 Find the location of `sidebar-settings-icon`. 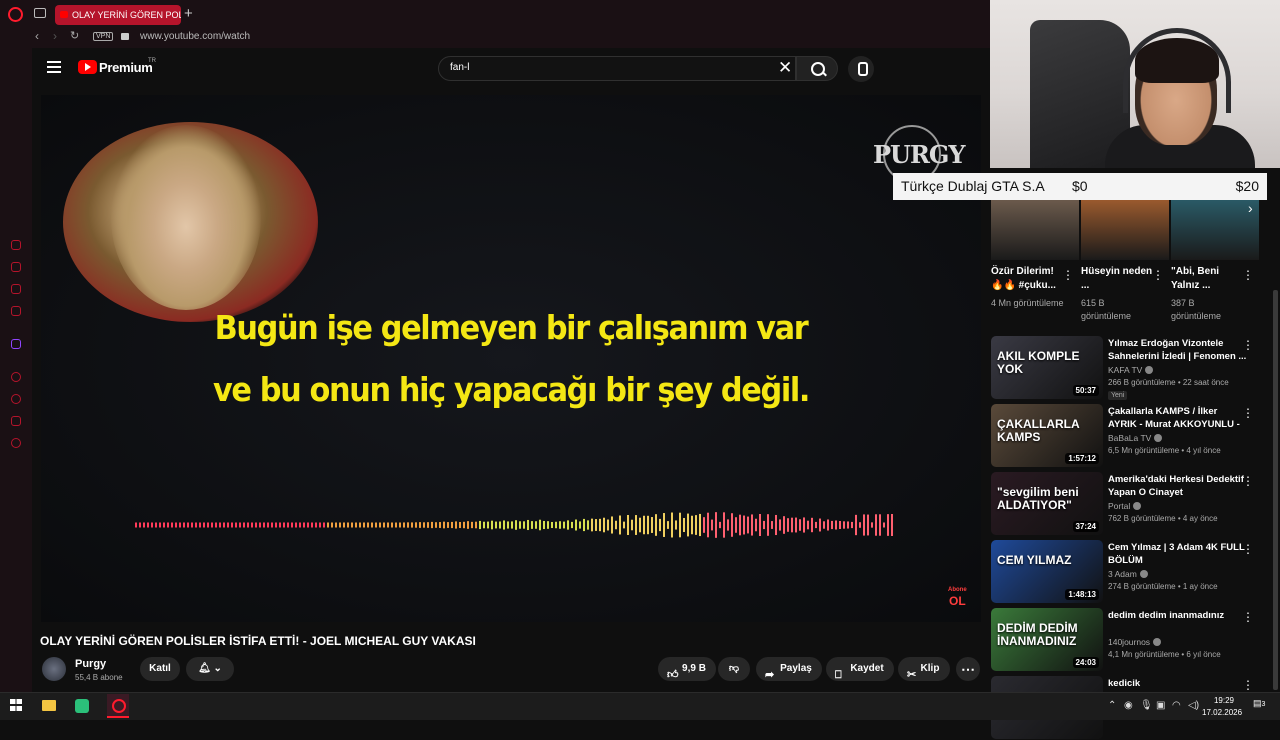

sidebar-settings-icon is located at coordinates (16, 443).